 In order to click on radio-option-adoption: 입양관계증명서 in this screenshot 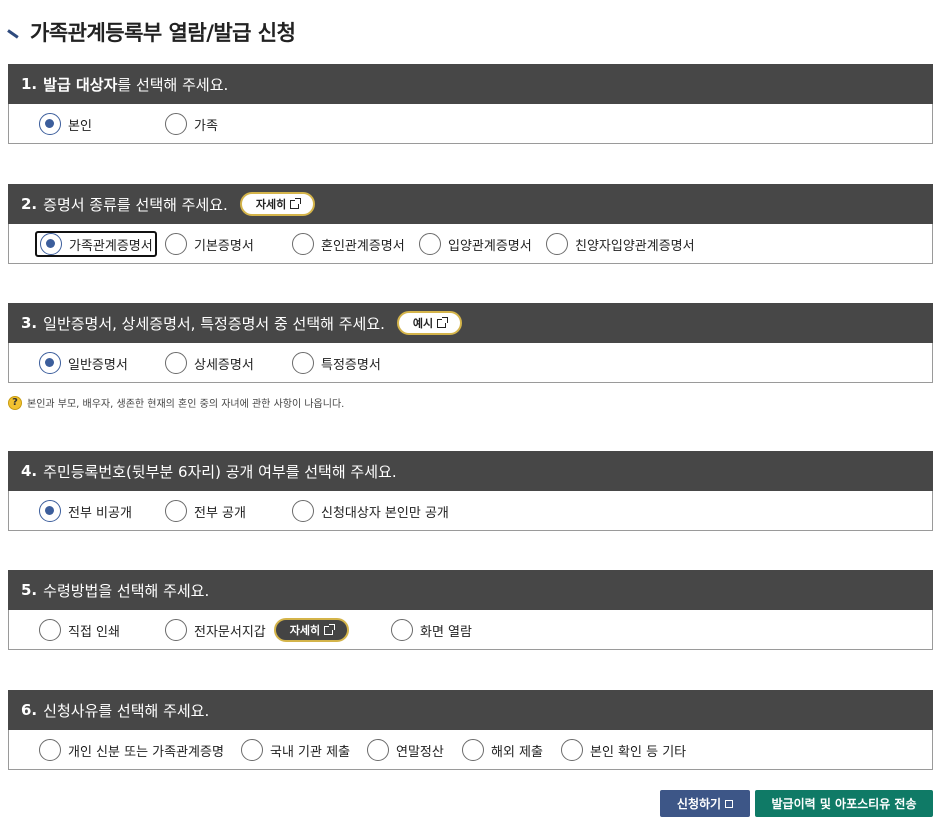, I will do `click(475, 244)`.